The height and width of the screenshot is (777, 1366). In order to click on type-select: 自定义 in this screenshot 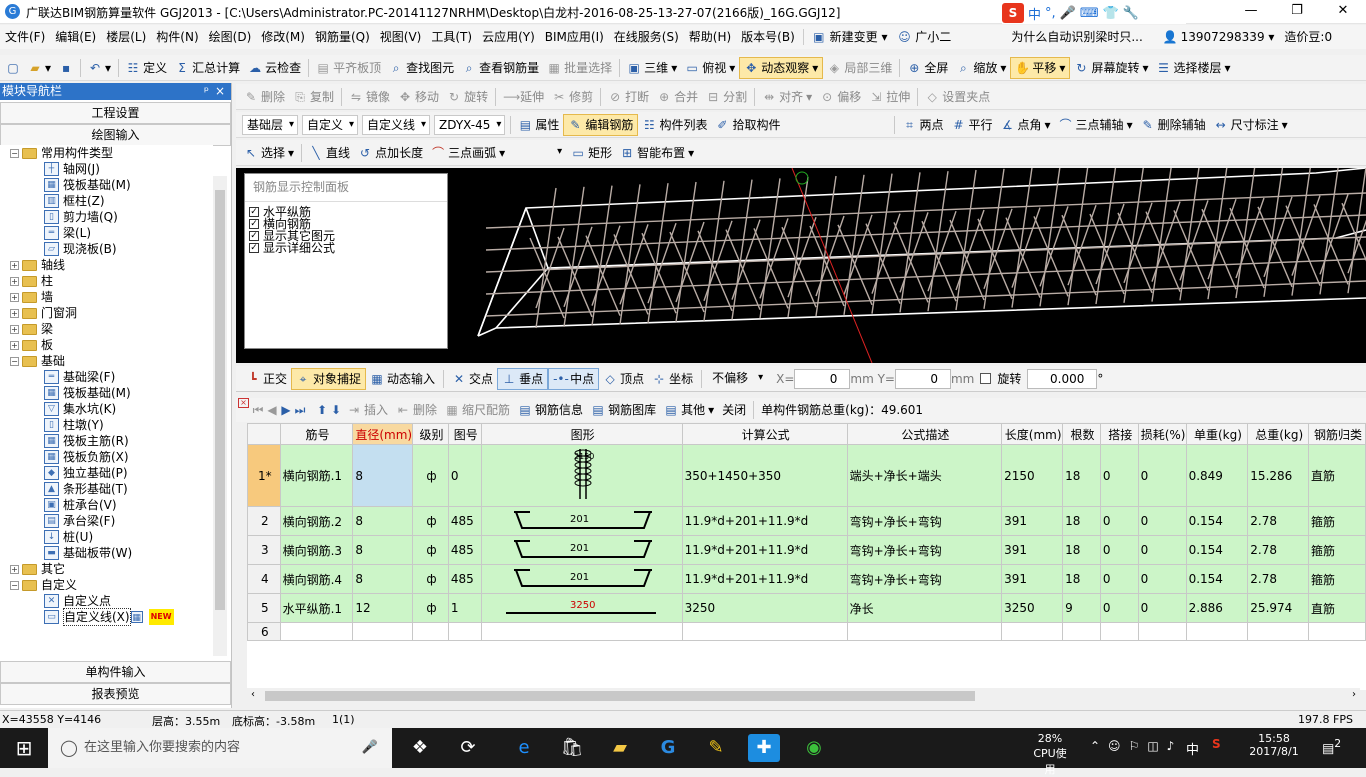, I will do `click(330, 124)`.